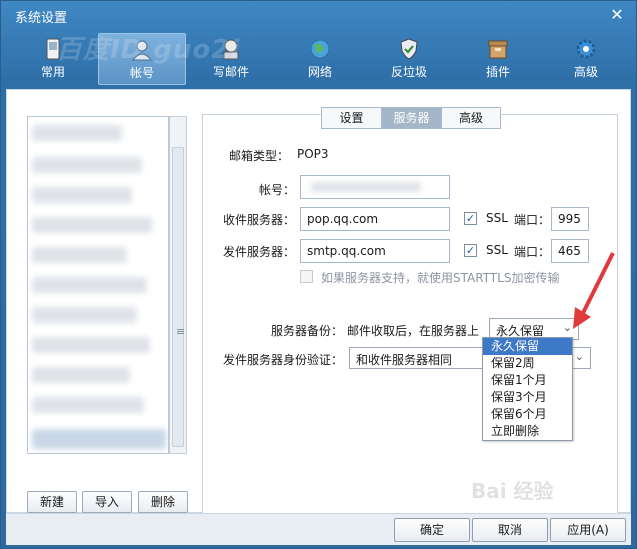 The height and width of the screenshot is (549, 637). What do you see at coordinates (99, 439) in the screenshot?
I see `selected-account-row` at bounding box center [99, 439].